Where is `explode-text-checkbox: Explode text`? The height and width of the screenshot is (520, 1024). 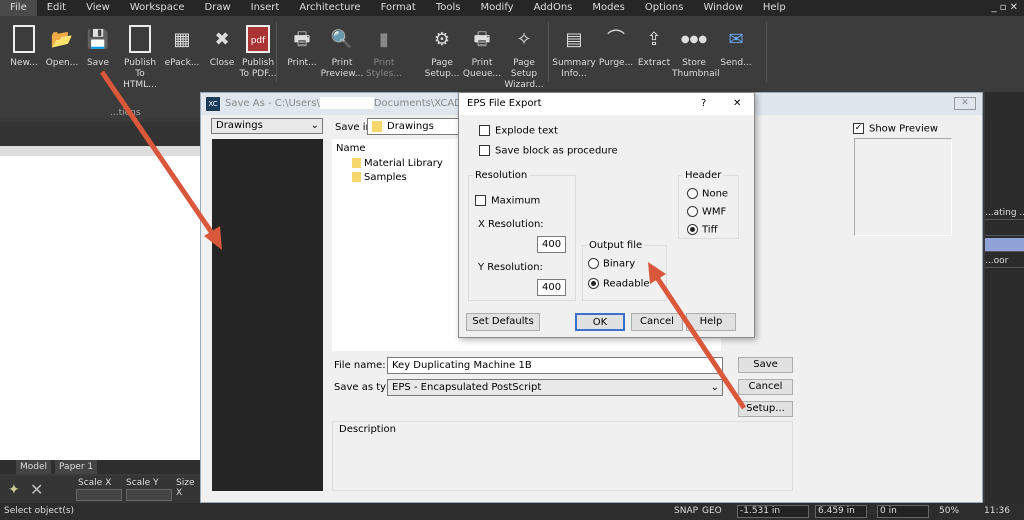 explode-text-checkbox: Explode text is located at coordinates (518, 131).